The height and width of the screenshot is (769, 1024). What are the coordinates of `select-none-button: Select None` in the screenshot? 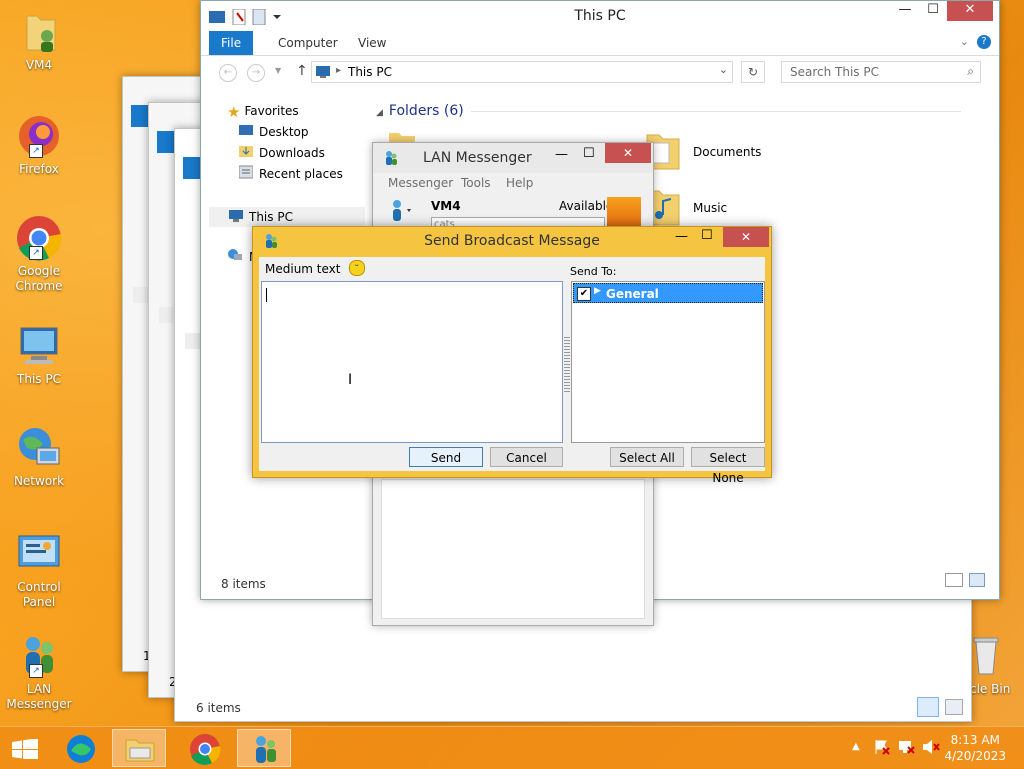 It's located at (728, 466).